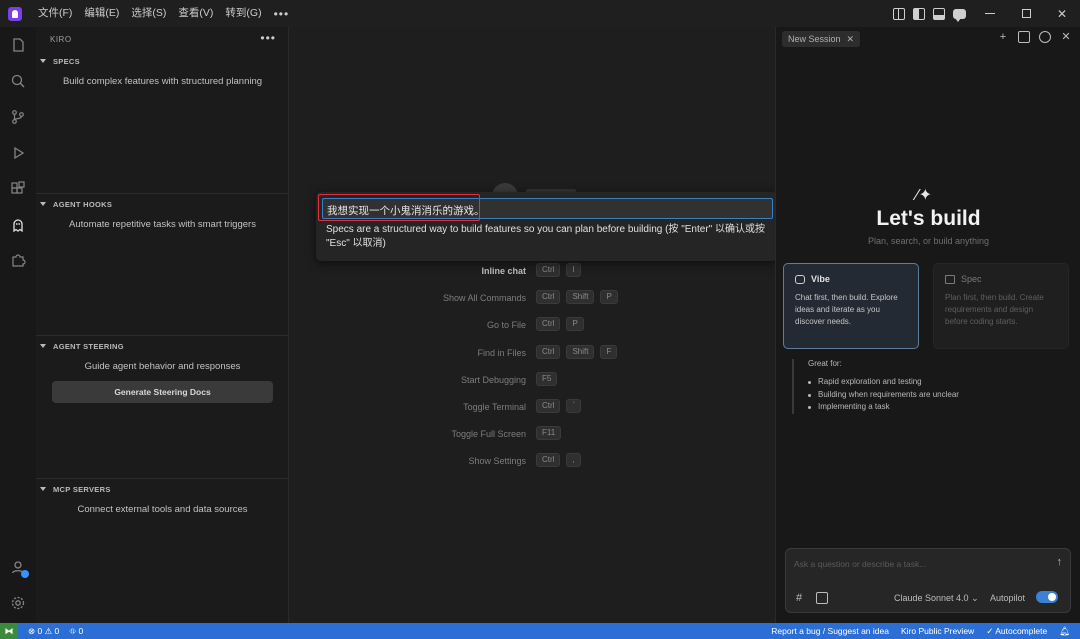  What do you see at coordinates (493, 380) in the screenshot?
I see `shortcut-label: Start Debugging` at bounding box center [493, 380].